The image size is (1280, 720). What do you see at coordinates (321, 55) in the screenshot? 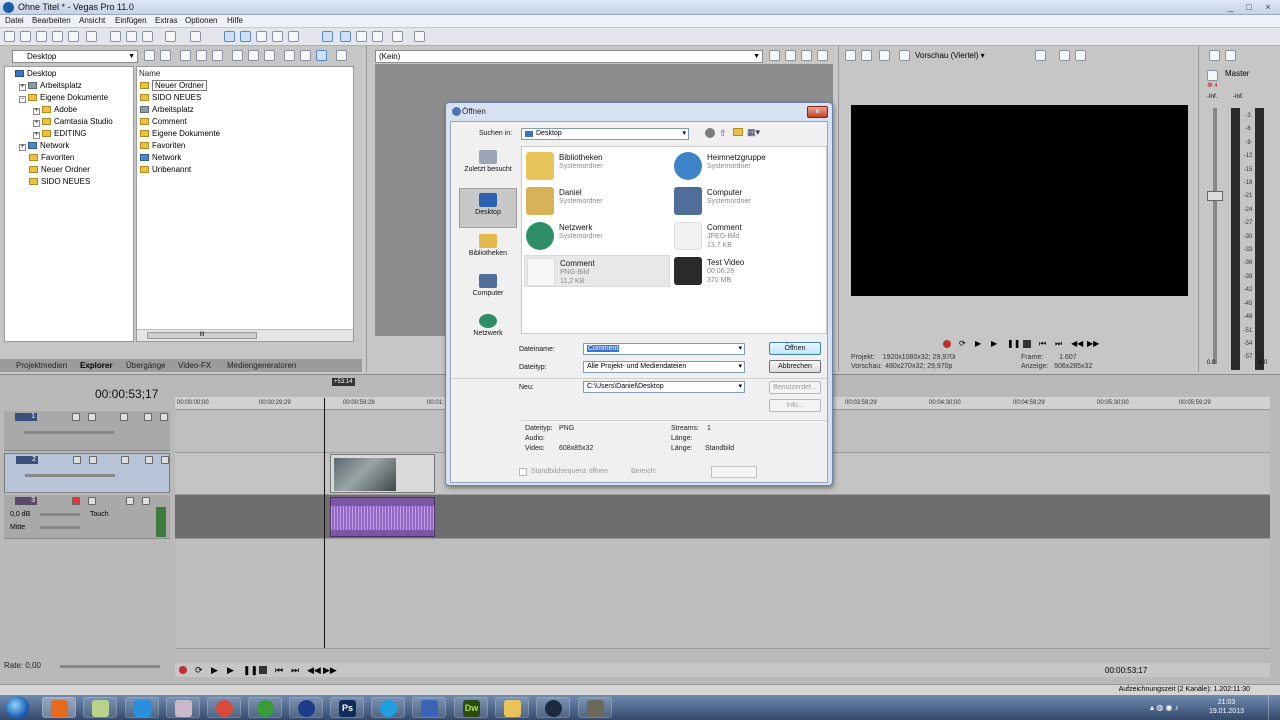
I see `search-icon` at bounding box center [321, 55].